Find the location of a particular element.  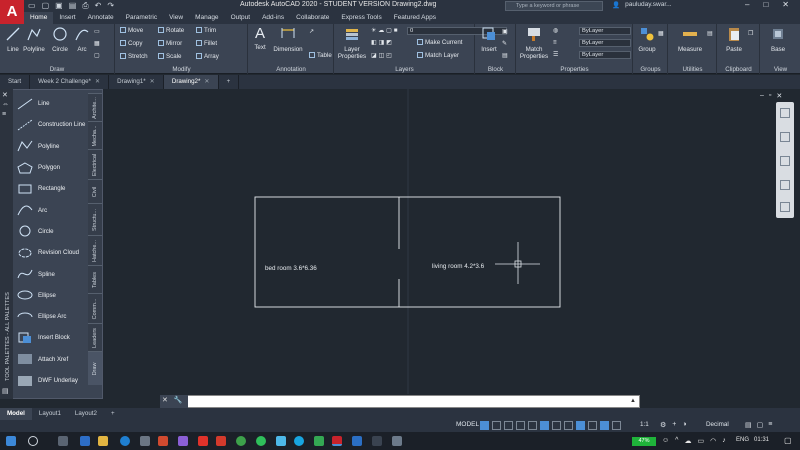

windows-start-icon is located at coordinates (11, 441).